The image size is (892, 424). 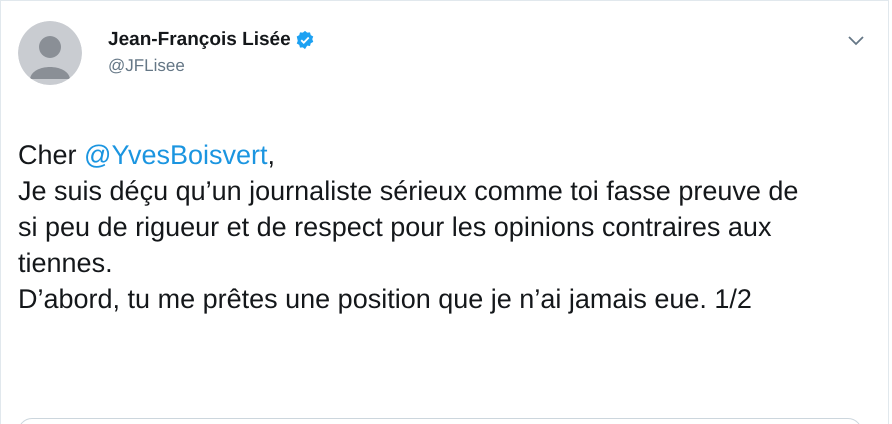 I want to click on author-handle: @JFLisee, so click(x=211, y=66).